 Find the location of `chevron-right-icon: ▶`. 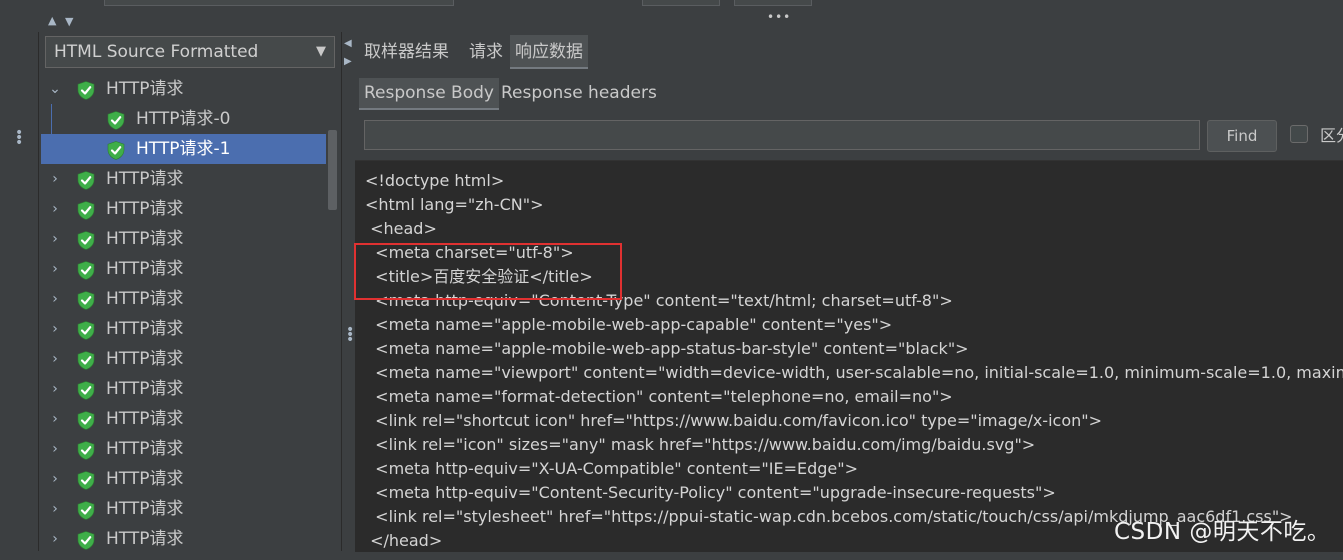

chevron-right-icon: ▶ is located at coordinates (348, 61).